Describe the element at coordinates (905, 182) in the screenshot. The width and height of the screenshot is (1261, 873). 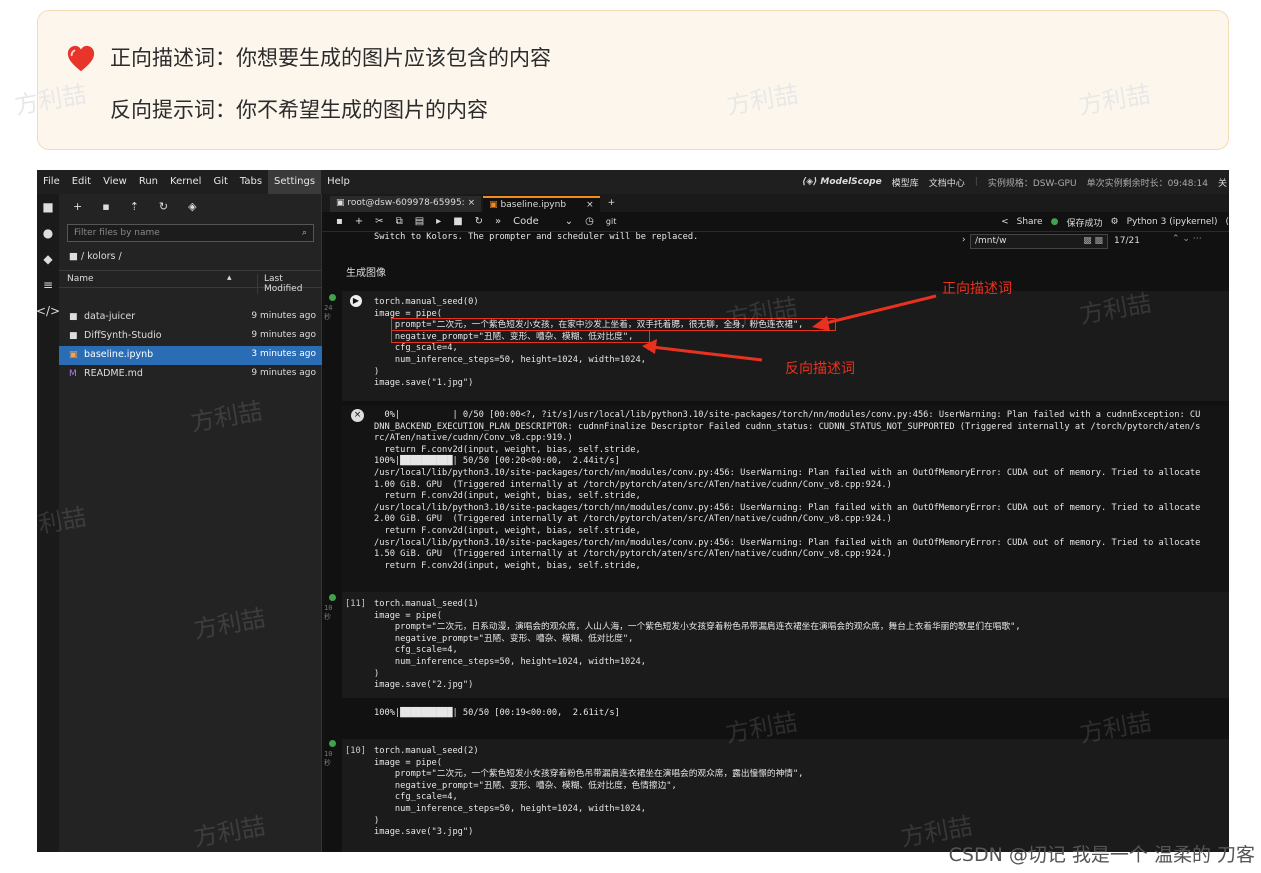
I see `link-models: 模型库` at that location.